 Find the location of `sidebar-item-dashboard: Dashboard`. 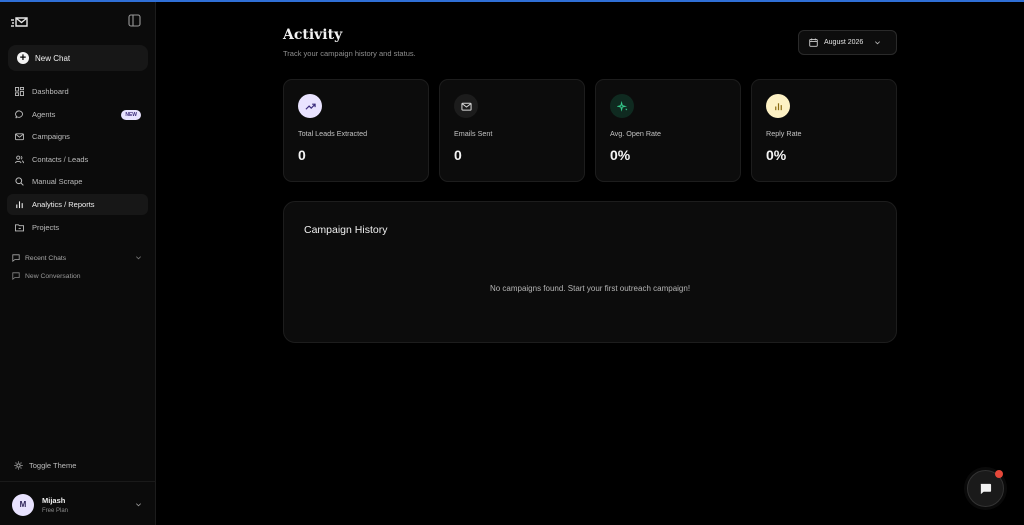

sidebar-item-dashboard: Dashboard is located at coordinates (77, 91).